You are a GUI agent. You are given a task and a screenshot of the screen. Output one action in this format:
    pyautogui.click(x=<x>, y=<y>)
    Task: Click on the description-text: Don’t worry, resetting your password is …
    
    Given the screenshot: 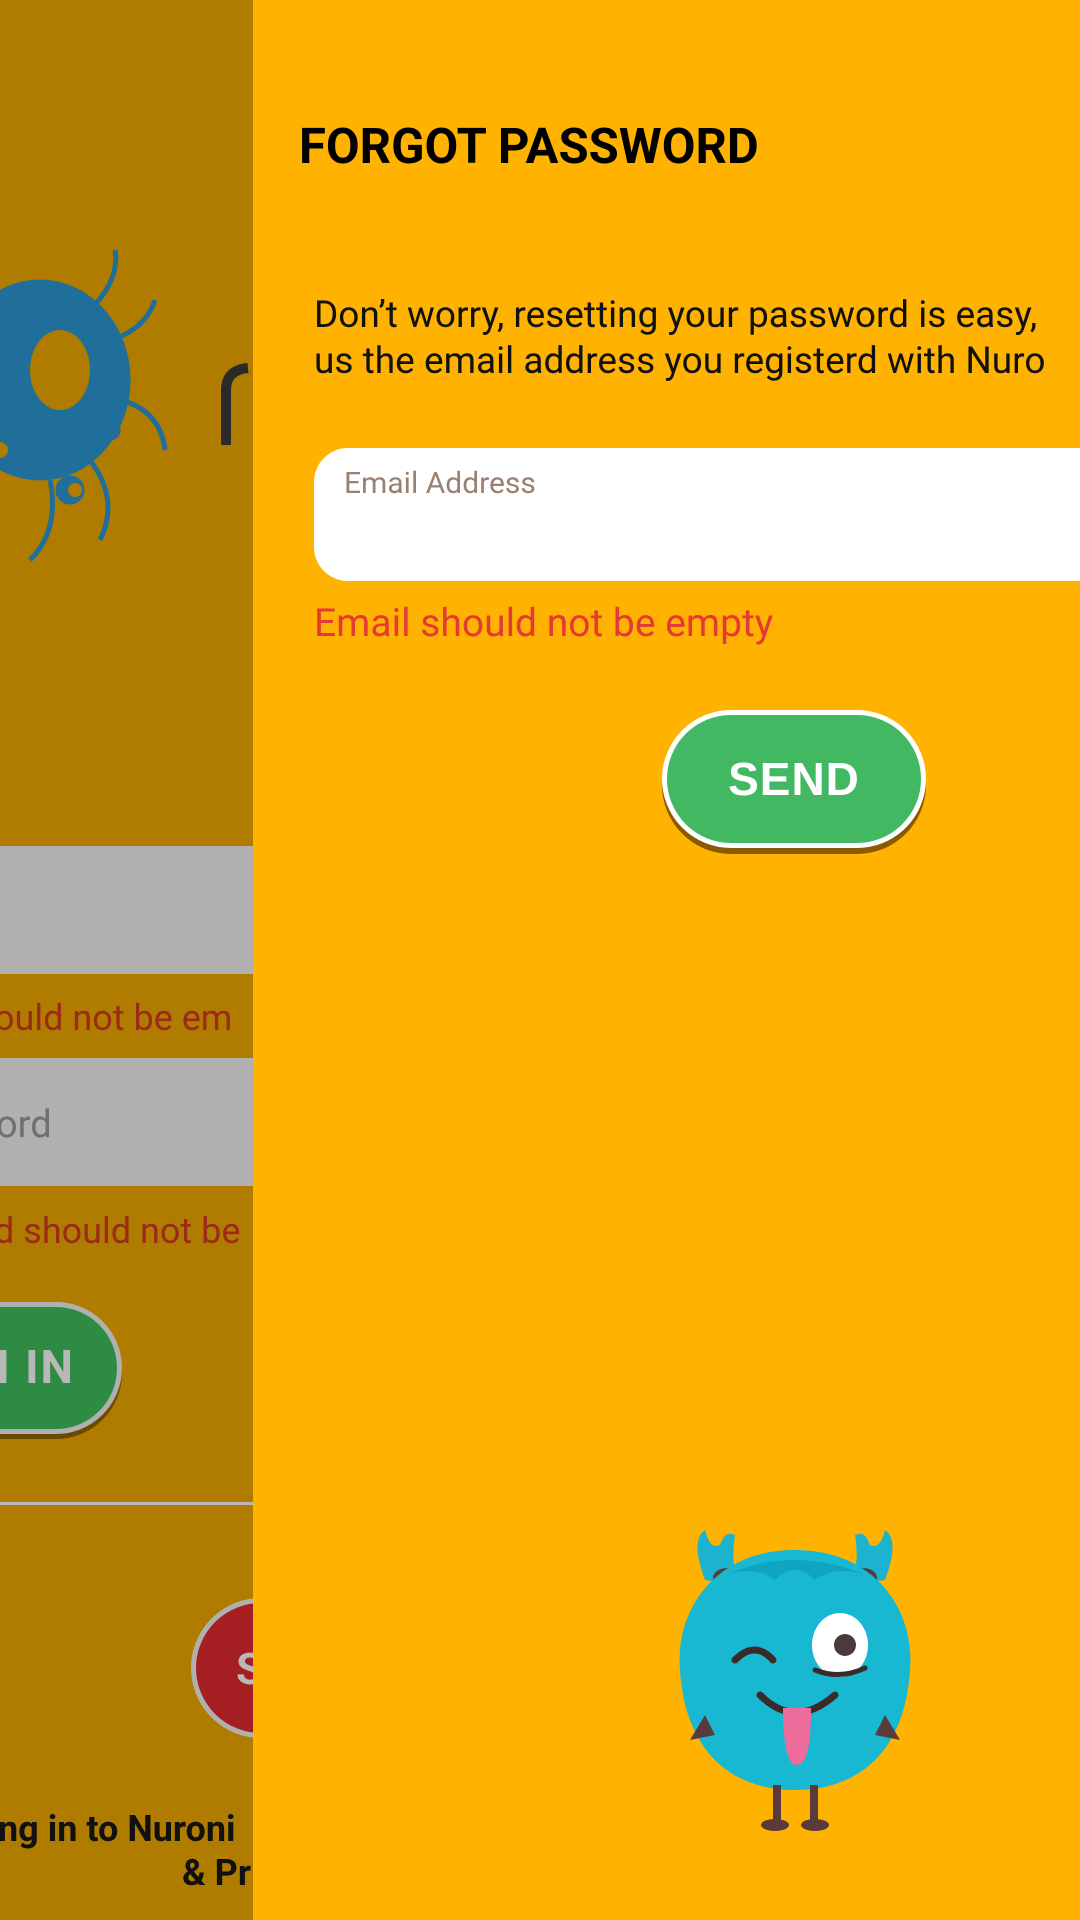 What is the action you would take?
    pyautogui.click(x=679, y=339)
    